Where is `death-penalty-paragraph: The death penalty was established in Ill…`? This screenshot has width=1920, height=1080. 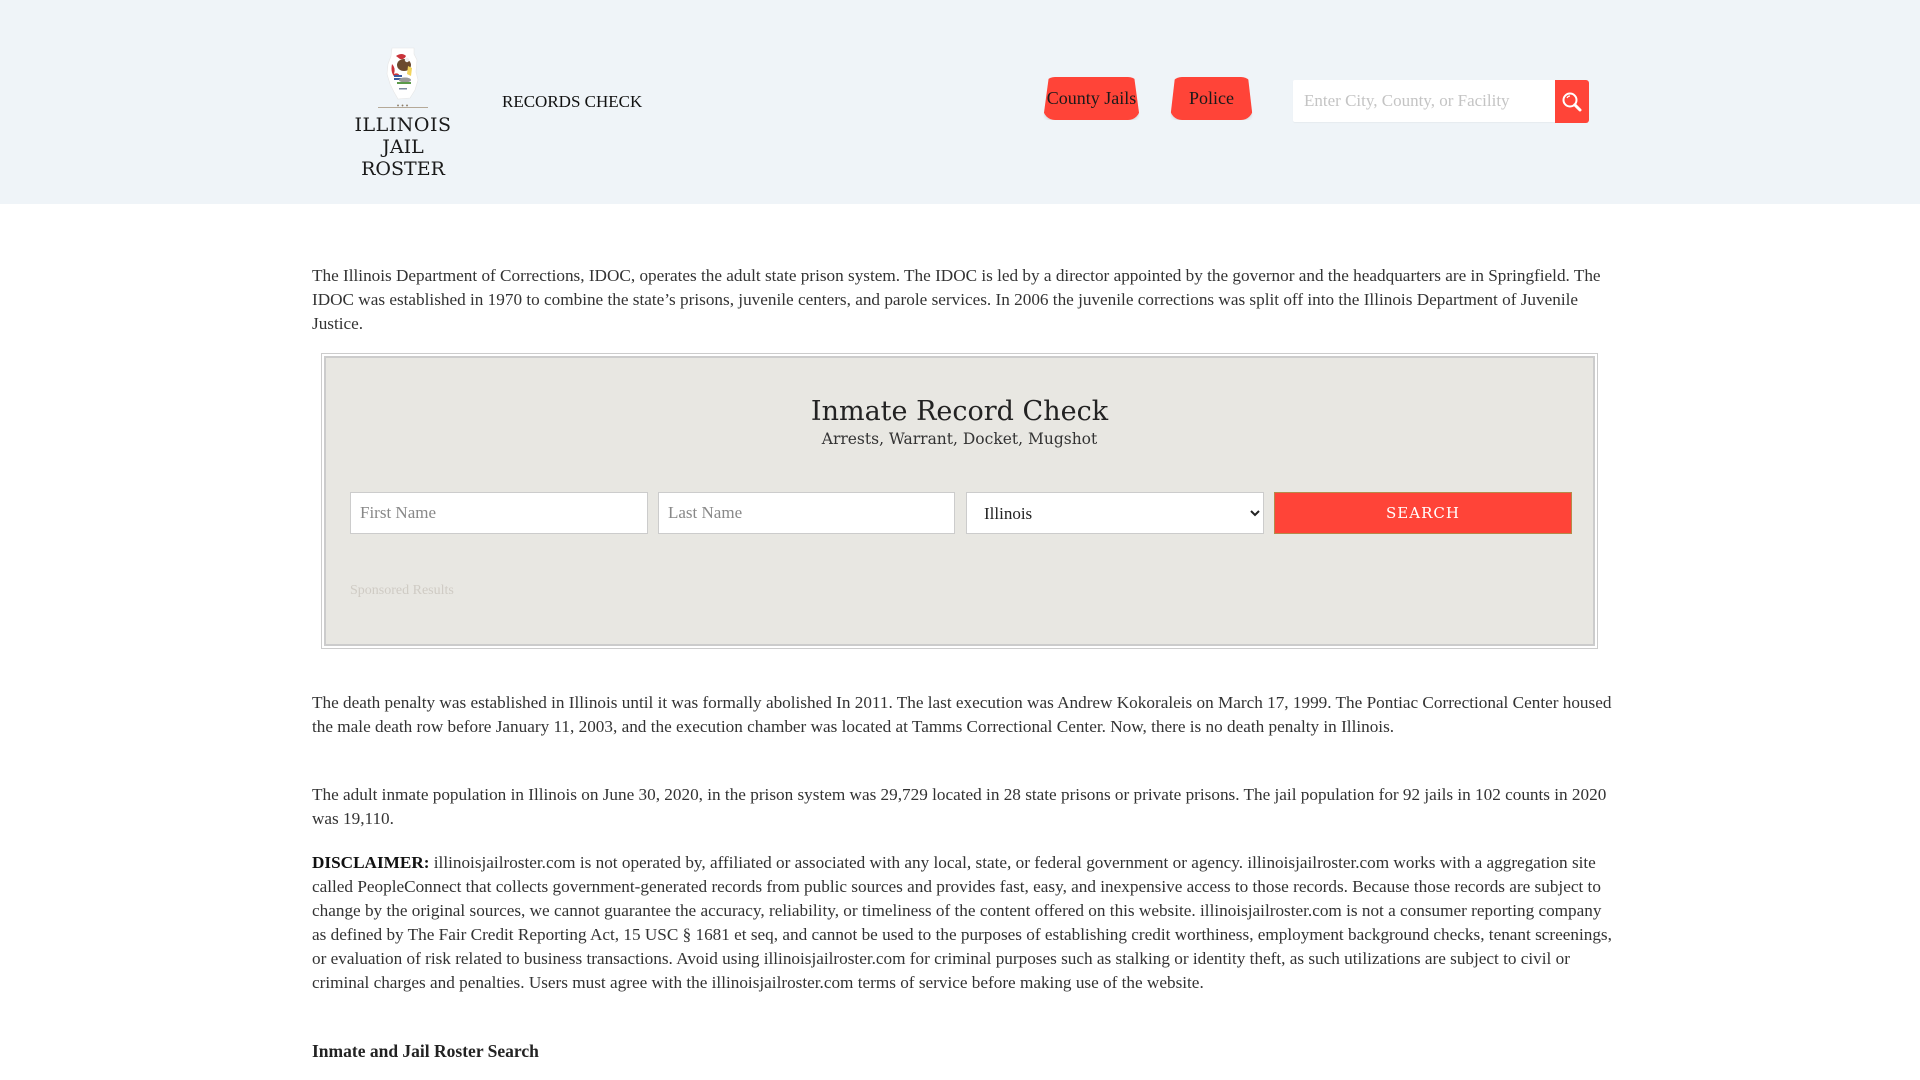 death-penalty-paragraph: The death penalty was established in Ill… is located at coordinates (962, 714).